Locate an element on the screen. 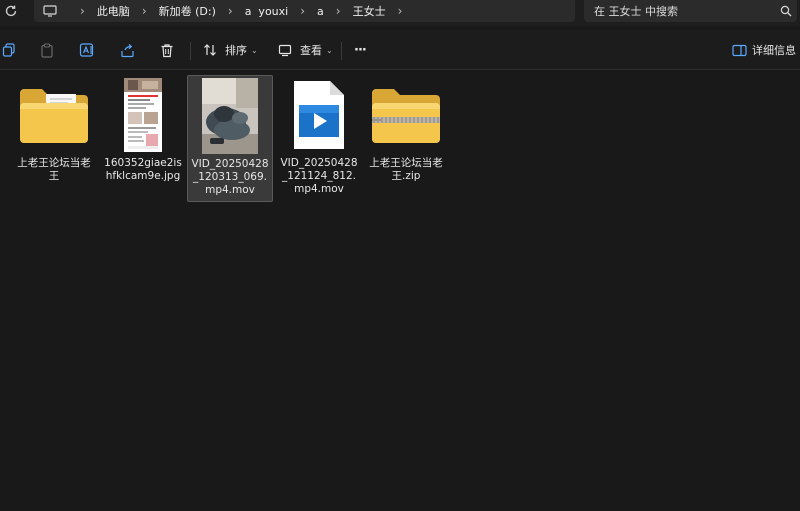 This screenshot has width=800, height=511. paste-button is located at coordinates (47, 50).